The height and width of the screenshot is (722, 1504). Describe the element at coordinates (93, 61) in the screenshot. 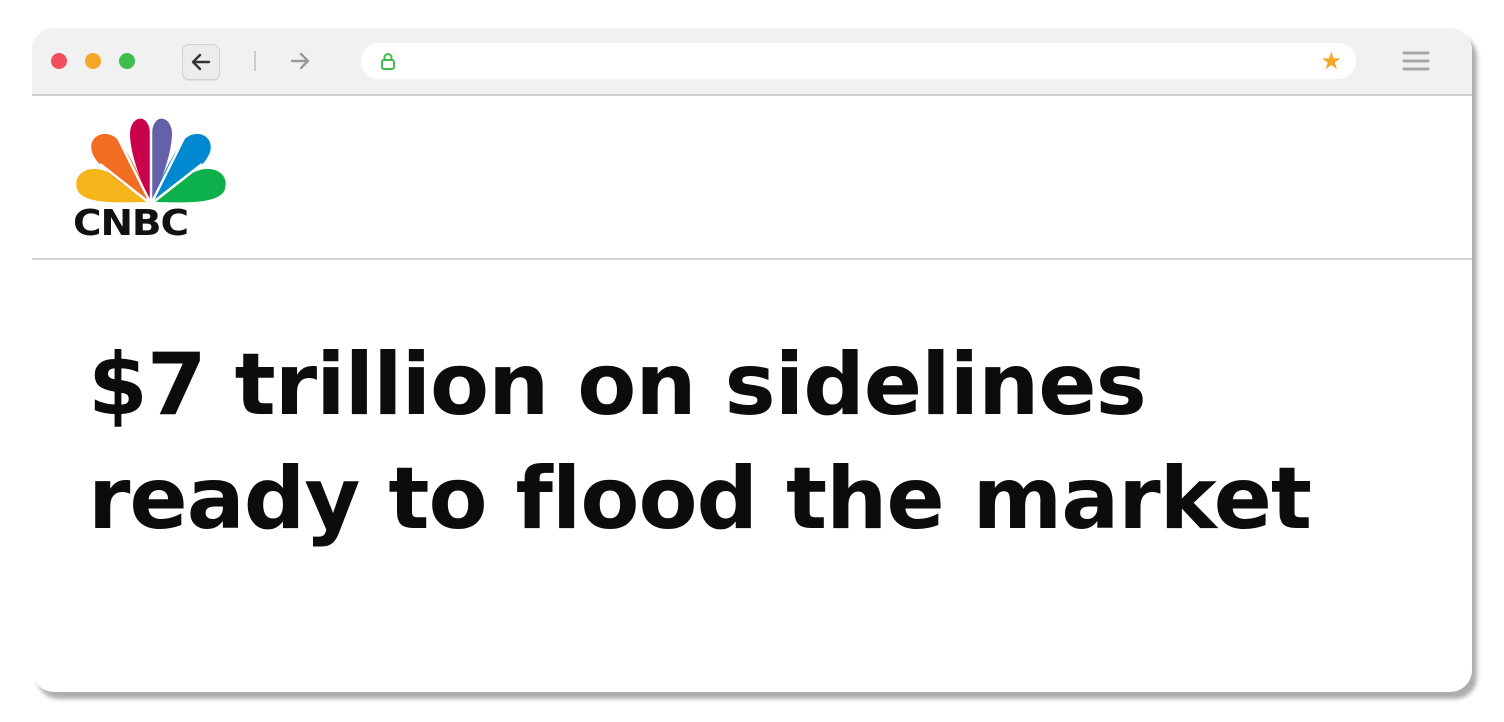

I see `minimize-window-button` at that location.